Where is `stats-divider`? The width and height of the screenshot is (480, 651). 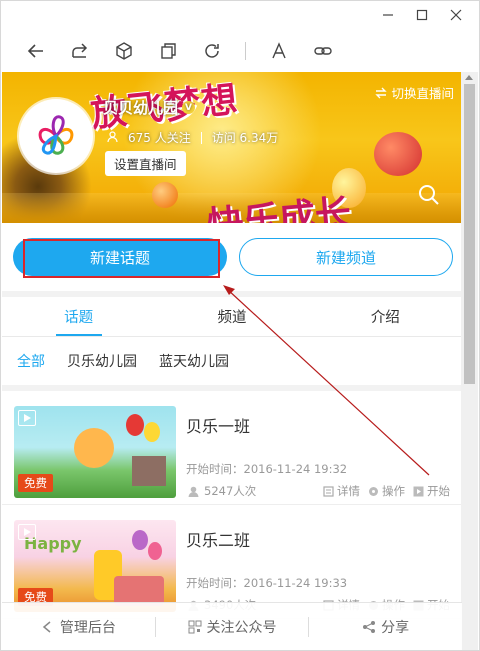
stats-divider is located at coordinates (201, 137).